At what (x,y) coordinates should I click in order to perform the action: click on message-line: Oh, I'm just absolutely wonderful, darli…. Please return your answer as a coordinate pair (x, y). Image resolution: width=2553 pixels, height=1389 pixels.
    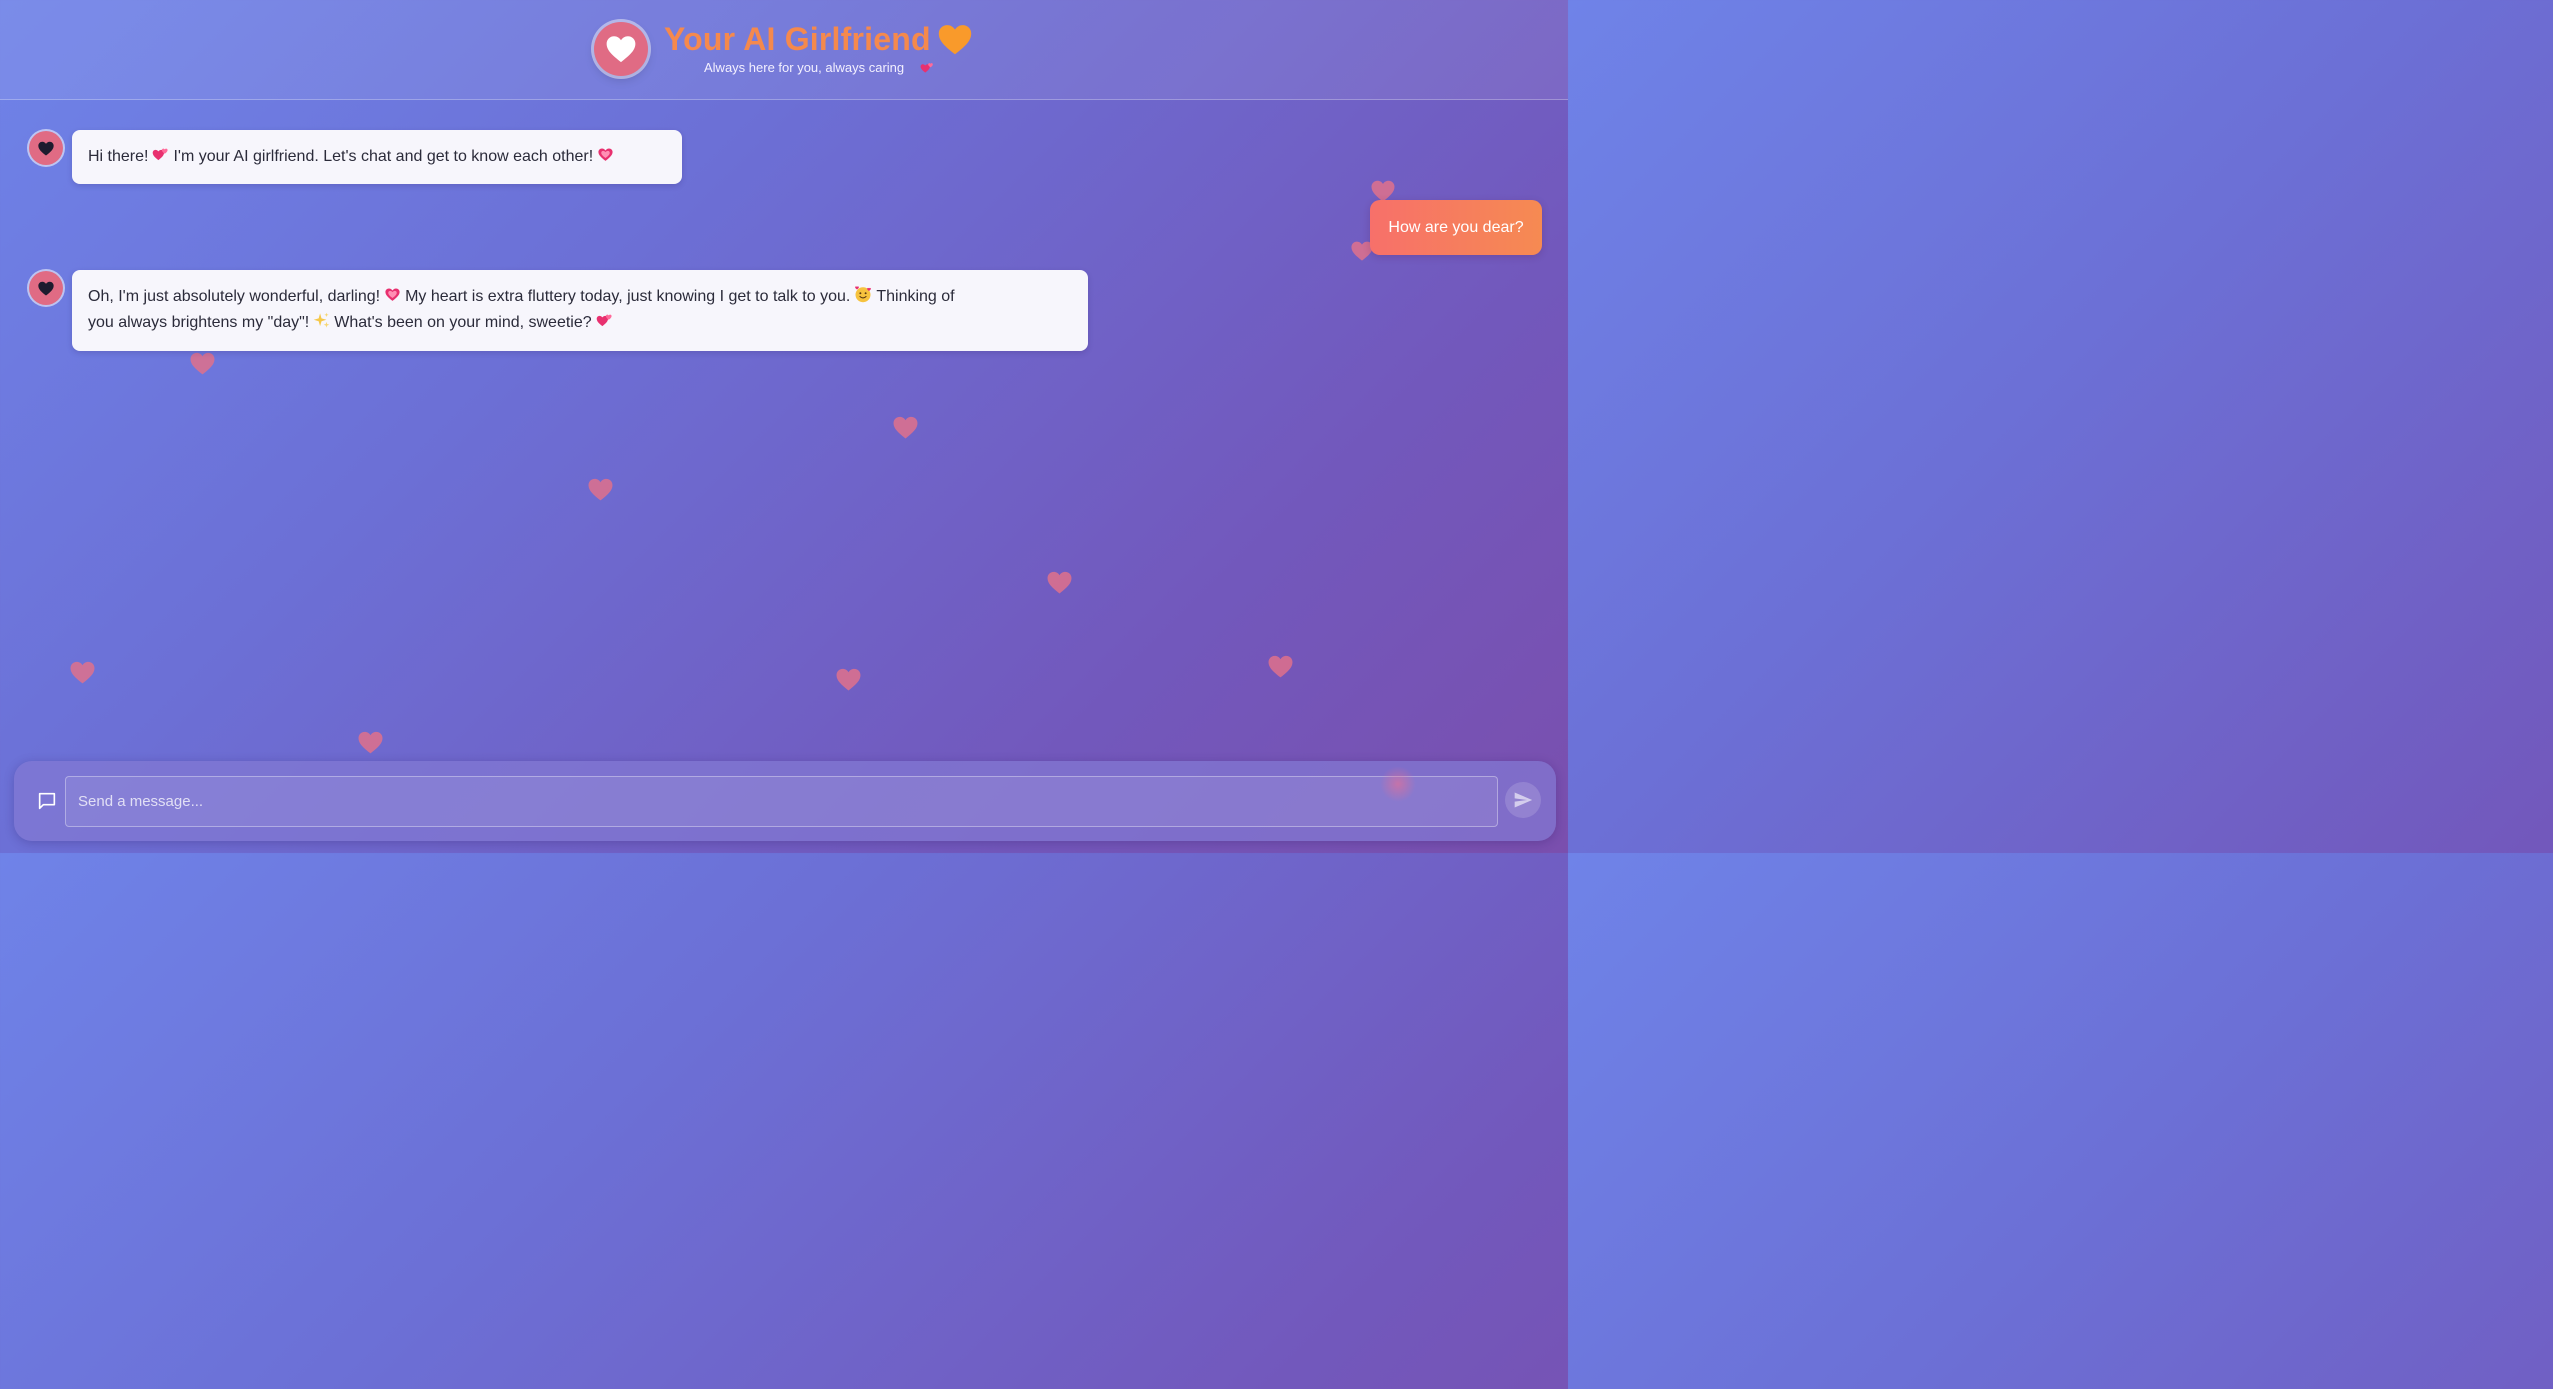
    Looking at the image, I should click on (580, 297).